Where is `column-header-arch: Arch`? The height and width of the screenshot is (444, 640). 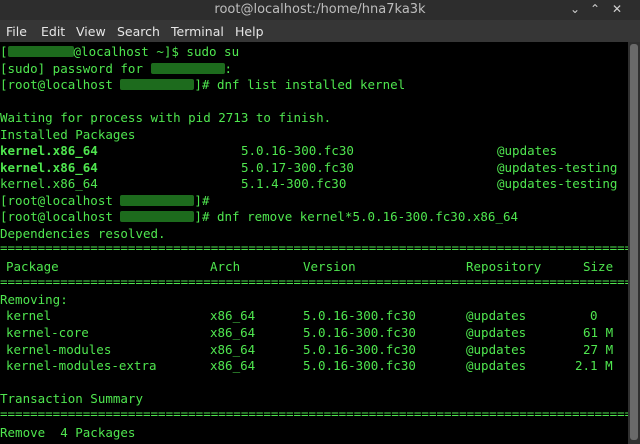 column-header-arch: Arch is located at coordinates (225, 266).